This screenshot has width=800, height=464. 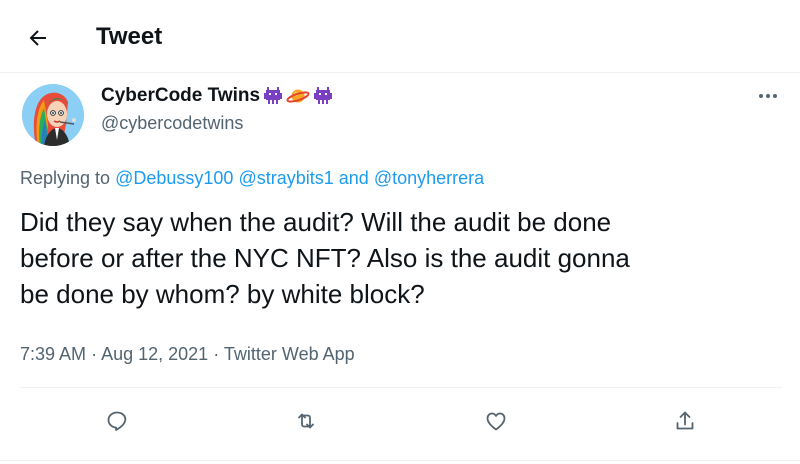 What do you see at coordinates (65, 178) in the screenshot?
I see `replying-to-label: Replying to` at bounding box center [65, 178].